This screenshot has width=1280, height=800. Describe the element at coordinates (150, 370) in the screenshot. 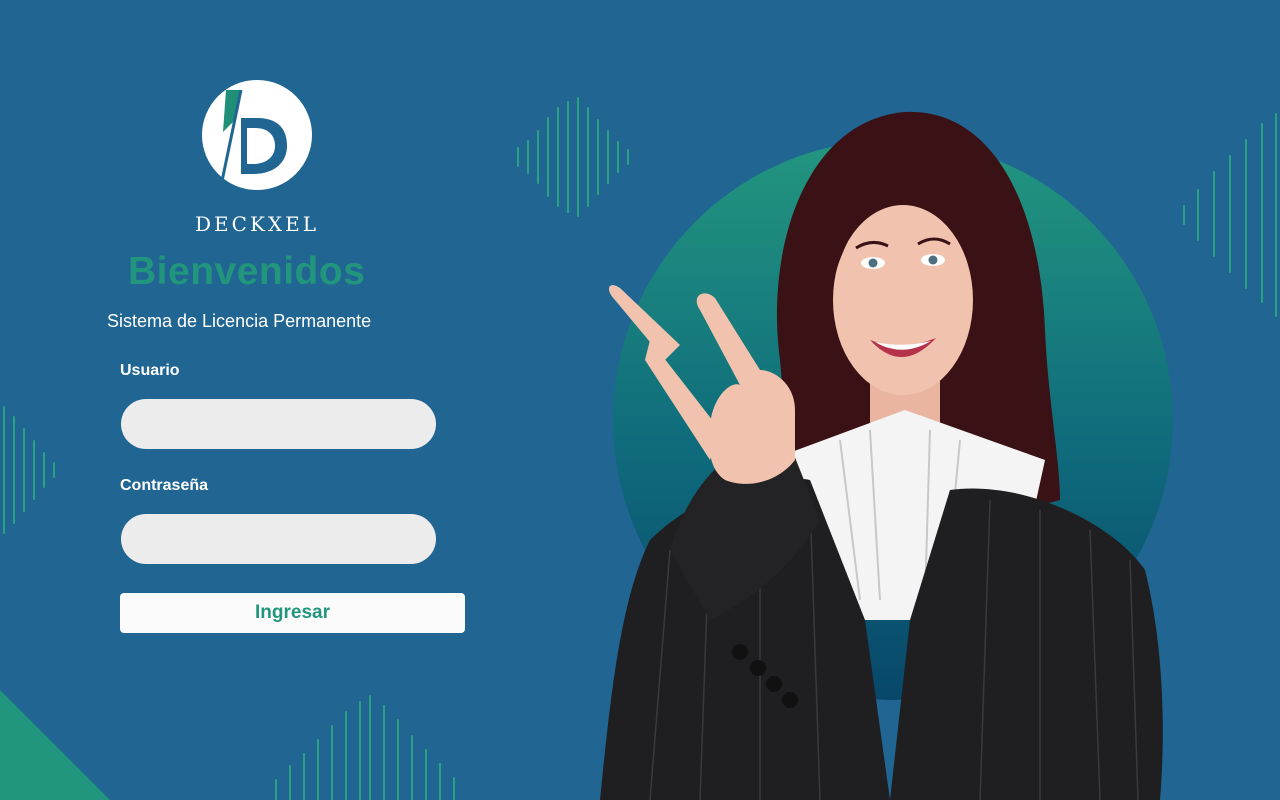

I see `username-label: Usuario` at that location.